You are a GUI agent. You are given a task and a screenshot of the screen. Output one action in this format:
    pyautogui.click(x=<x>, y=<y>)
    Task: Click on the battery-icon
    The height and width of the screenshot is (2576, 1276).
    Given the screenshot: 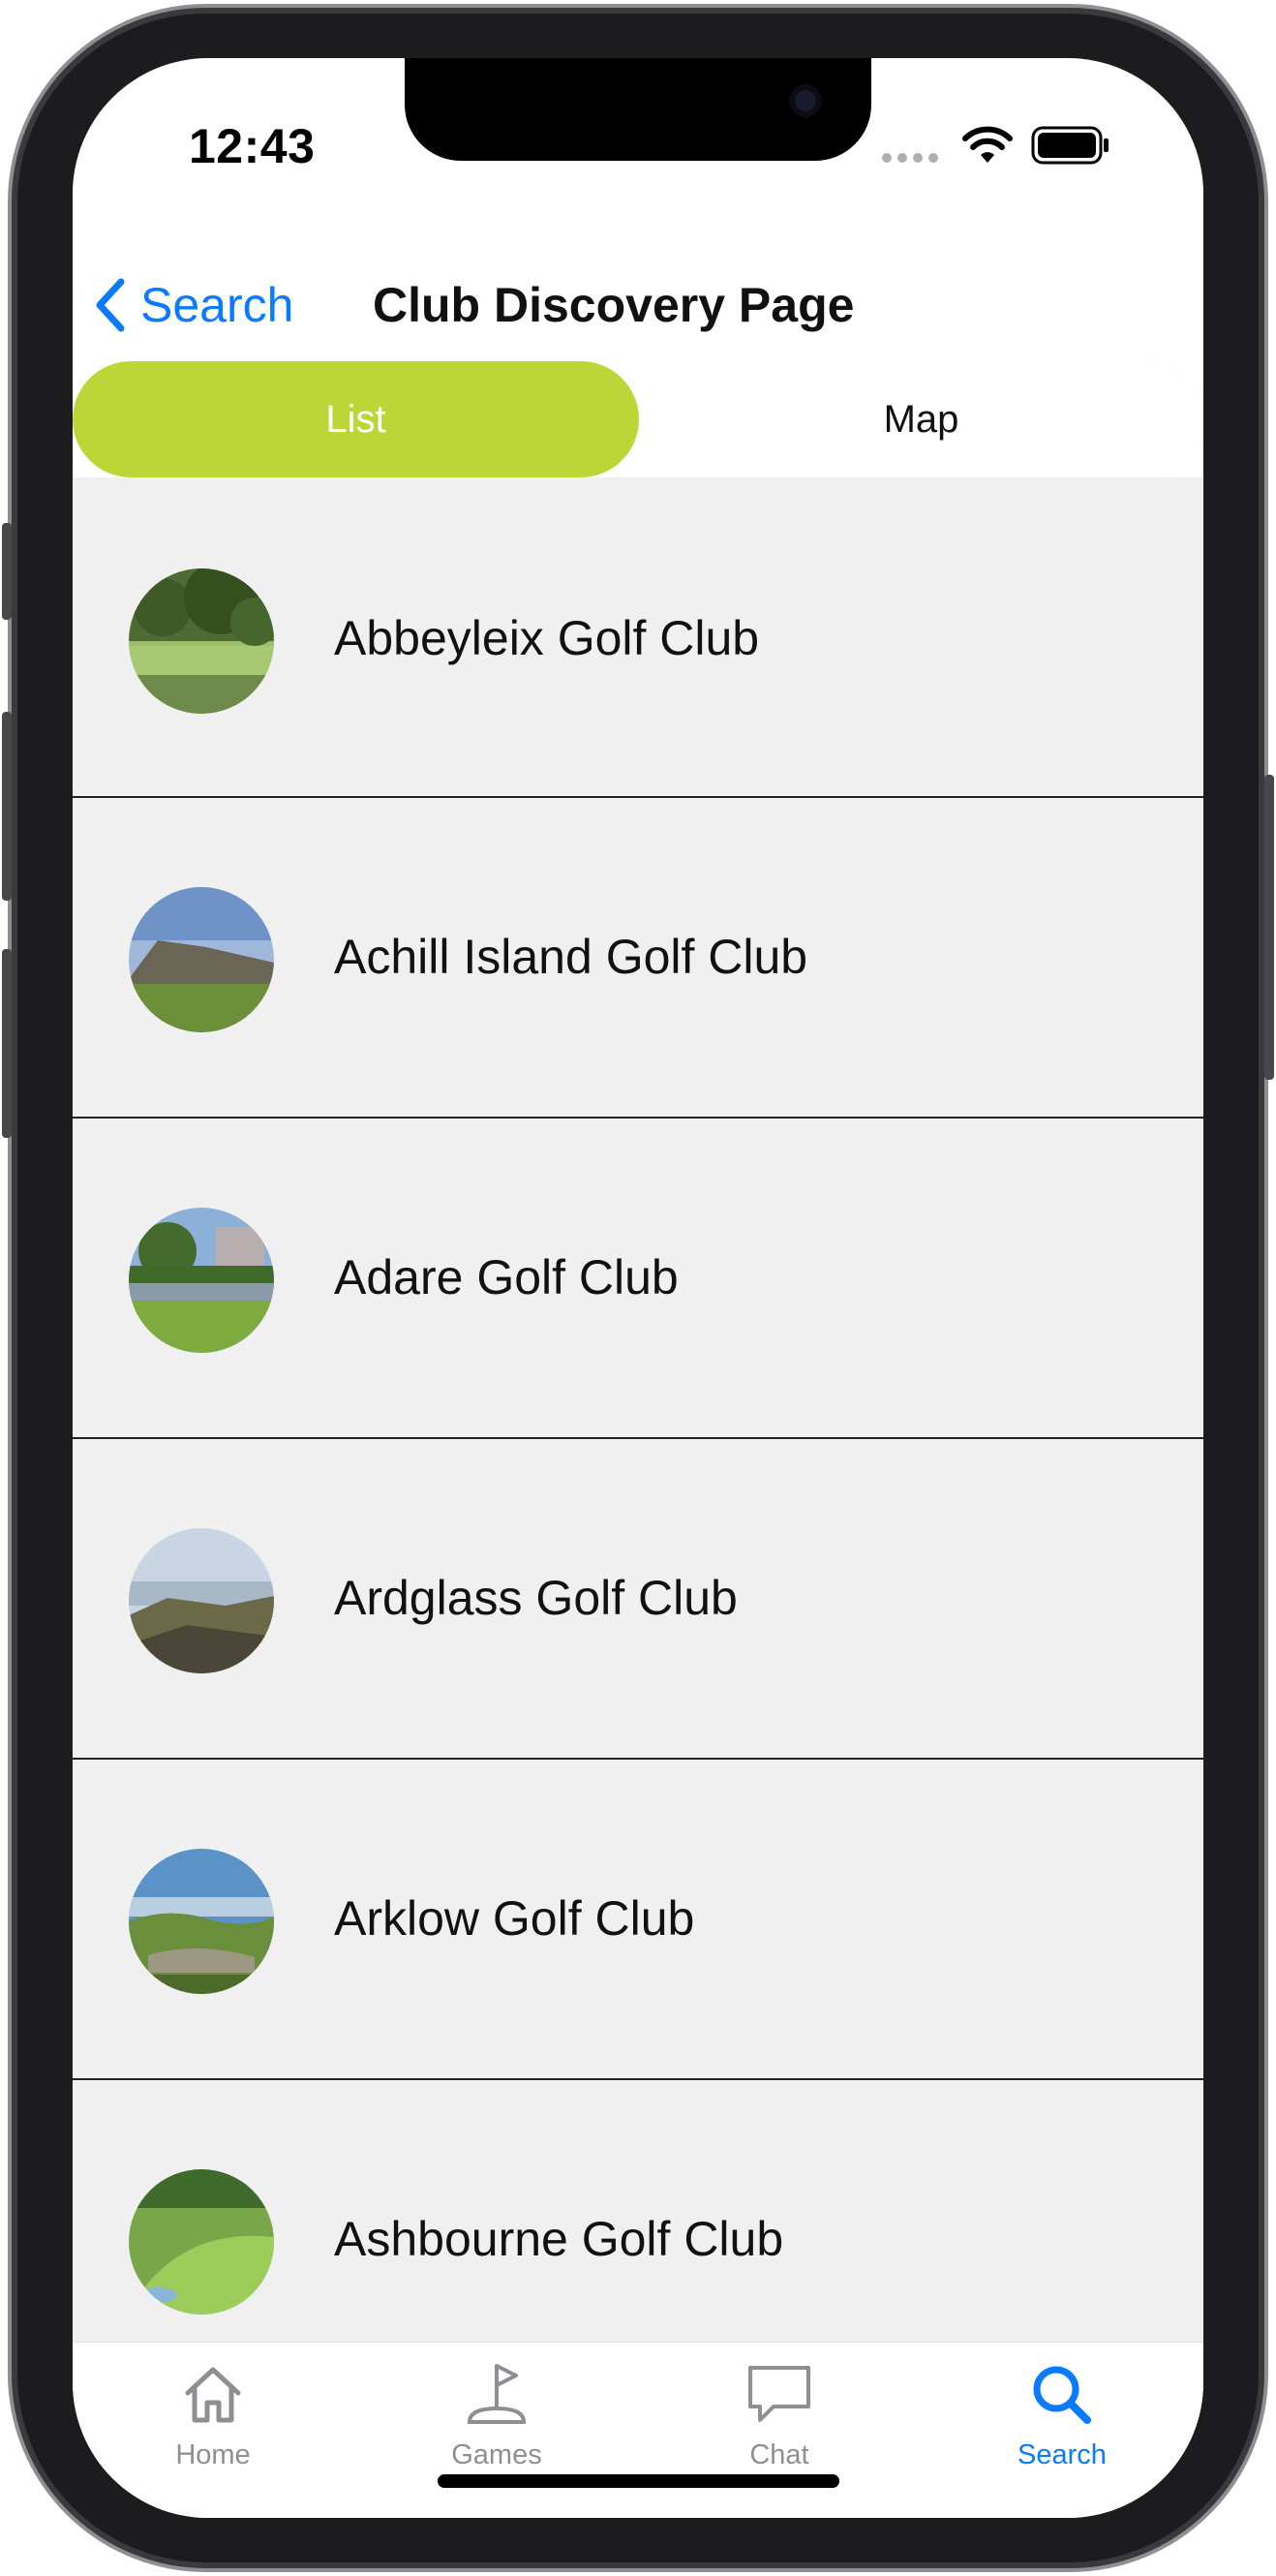 What is the action you would take?
    pyautogui.click(x=1070, y=145)
    